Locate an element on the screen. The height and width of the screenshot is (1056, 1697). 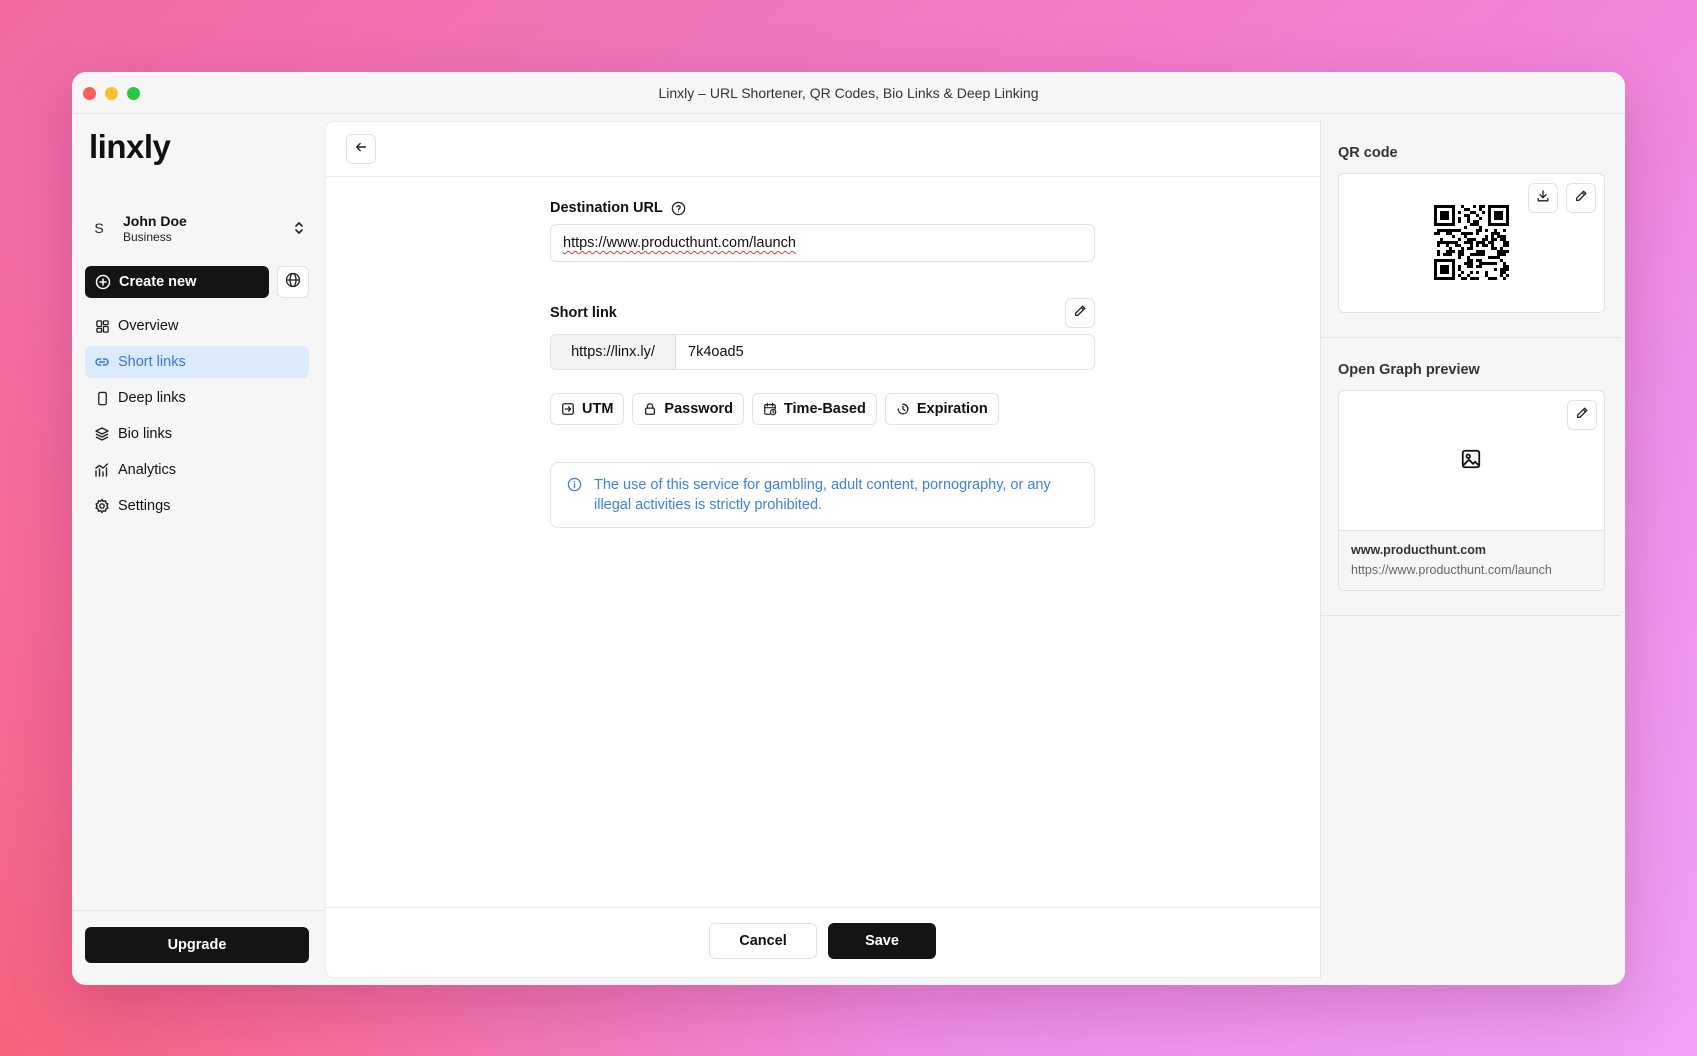
globe-icon is located at coordinates (293, 282).